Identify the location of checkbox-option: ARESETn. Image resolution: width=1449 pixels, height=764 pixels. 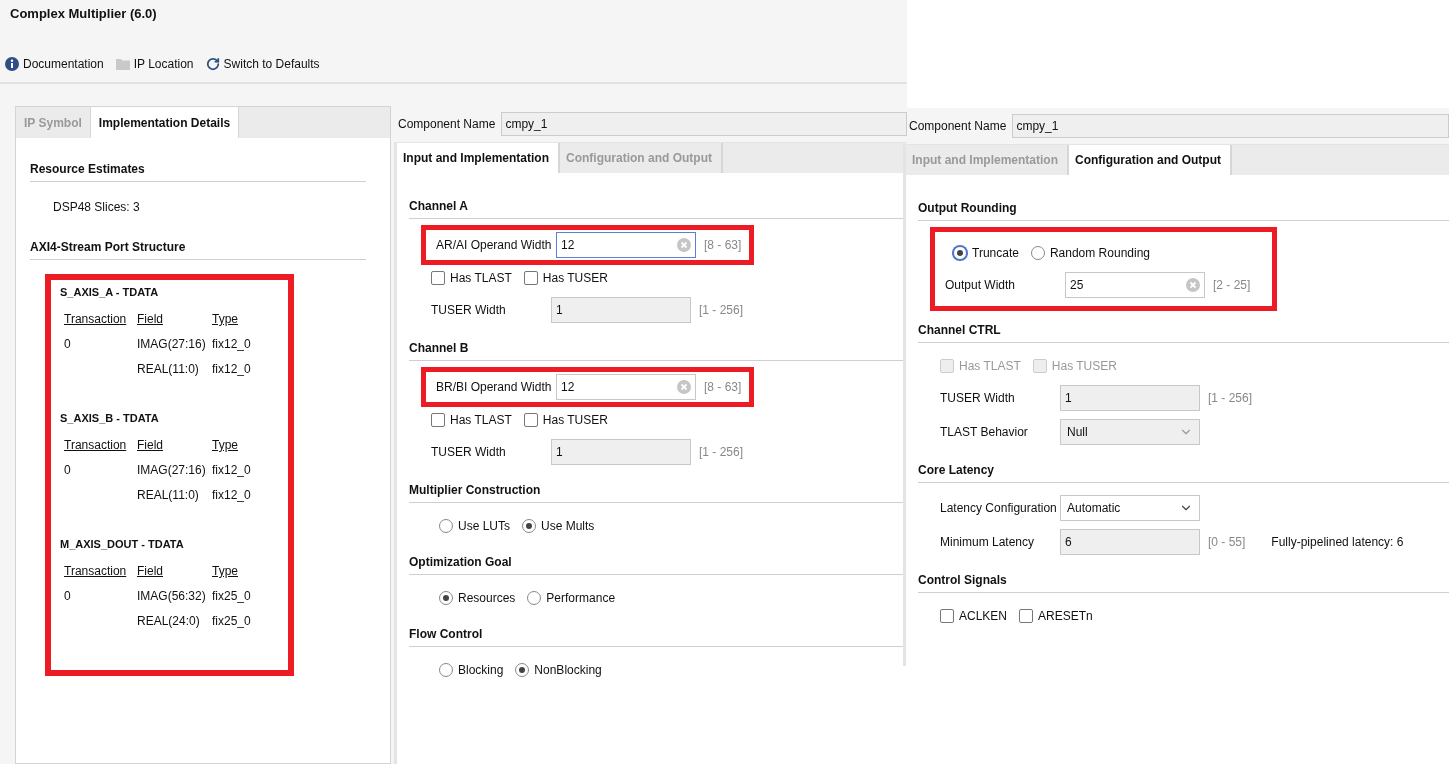
(1056, 616).